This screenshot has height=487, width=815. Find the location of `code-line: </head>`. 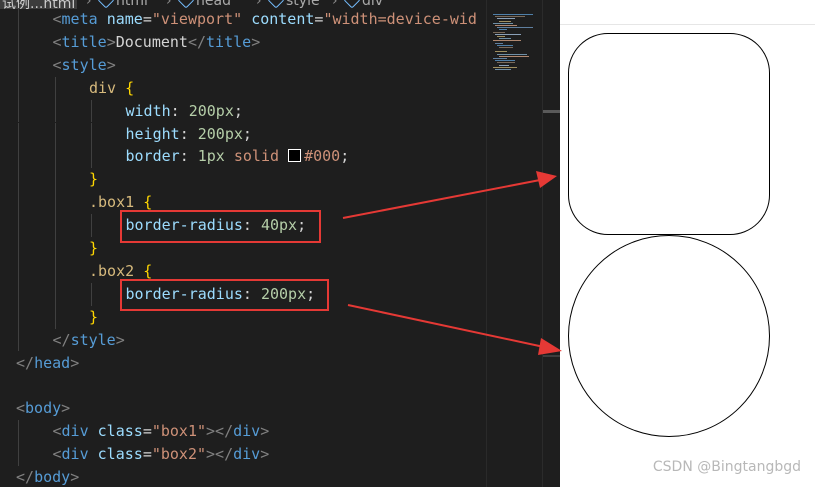

code-line: </head> is located at coordinates (47, 363).